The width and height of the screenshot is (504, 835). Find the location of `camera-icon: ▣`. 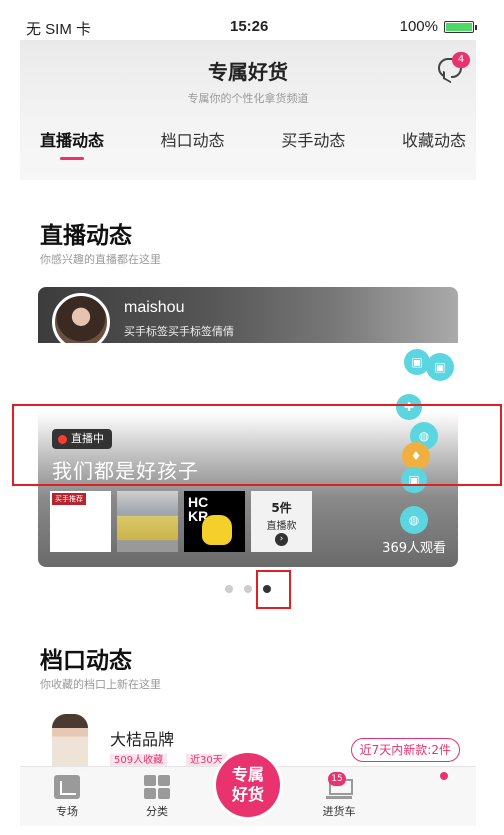

camera-icon: ▣ is located at coordinates (440, 367).